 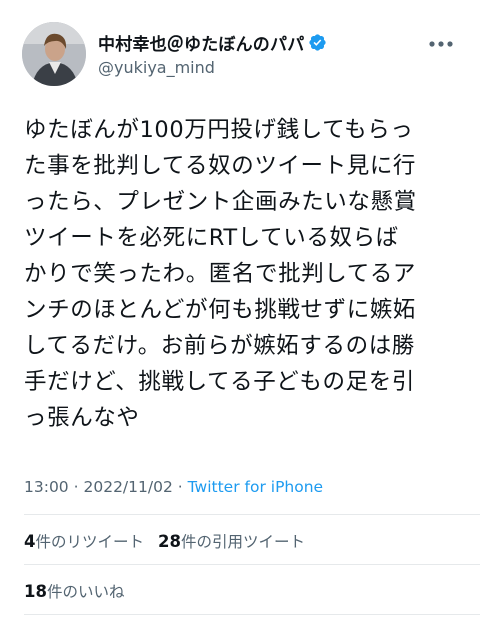 I want to click on avatar-image, so click(x=54, y=54).